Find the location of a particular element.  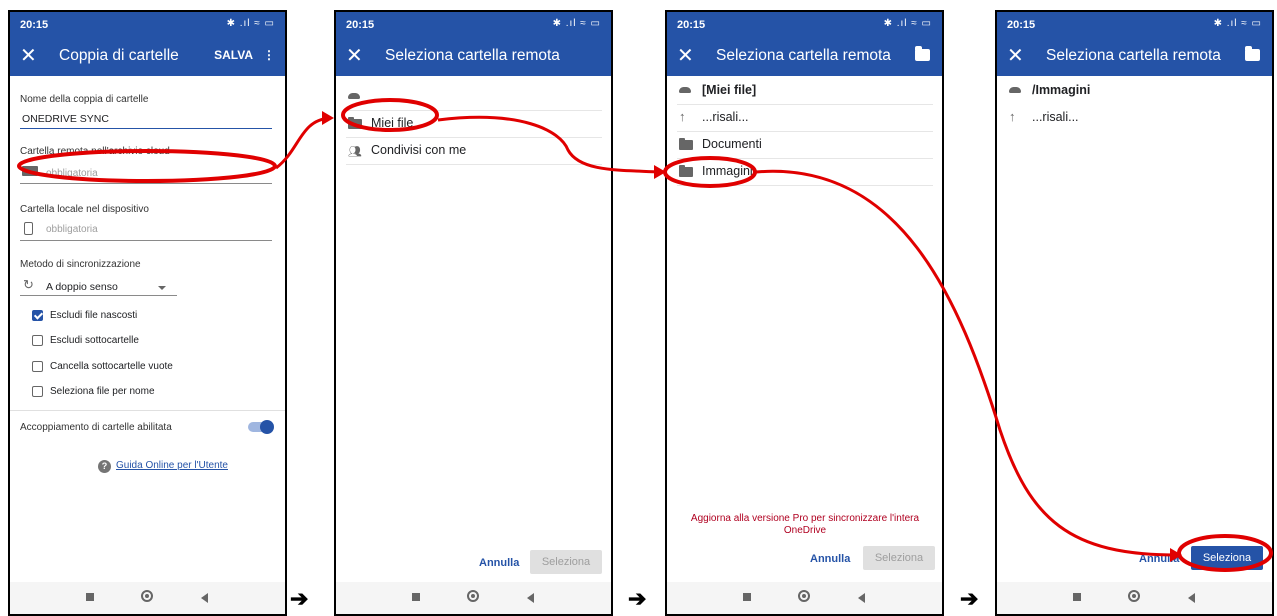

highlight-seleziona is located at coordinates (1225, 553).